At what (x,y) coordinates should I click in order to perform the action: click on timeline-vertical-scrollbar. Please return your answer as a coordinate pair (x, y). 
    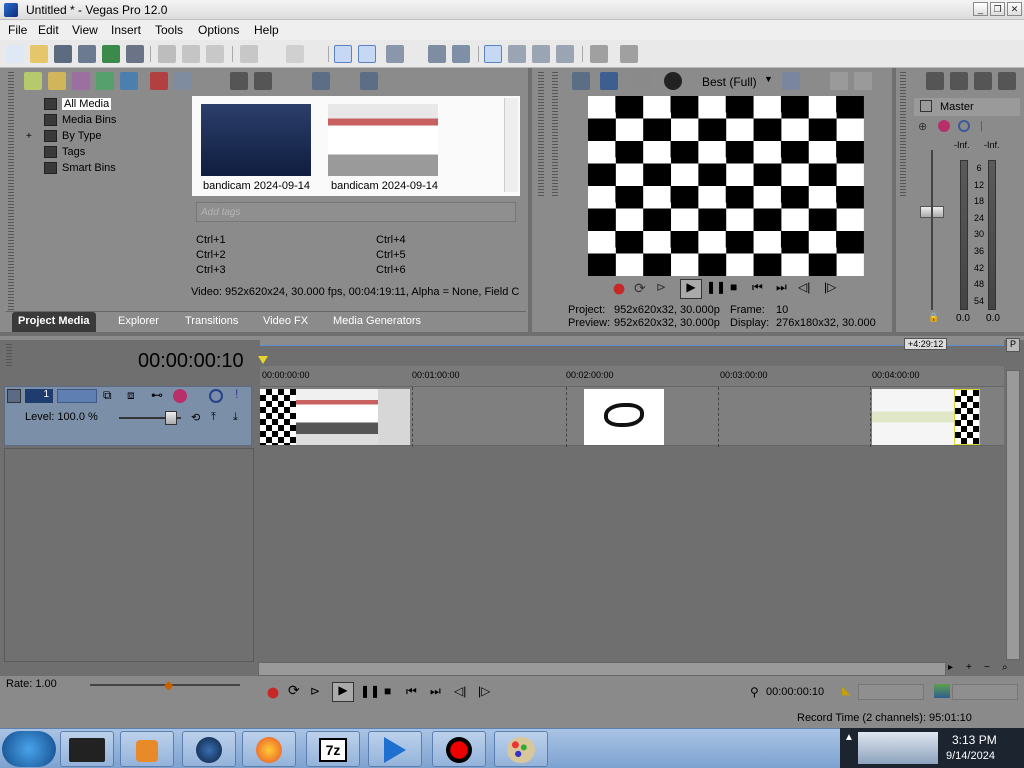
    Looking at the image, I should click on (1013, 515).